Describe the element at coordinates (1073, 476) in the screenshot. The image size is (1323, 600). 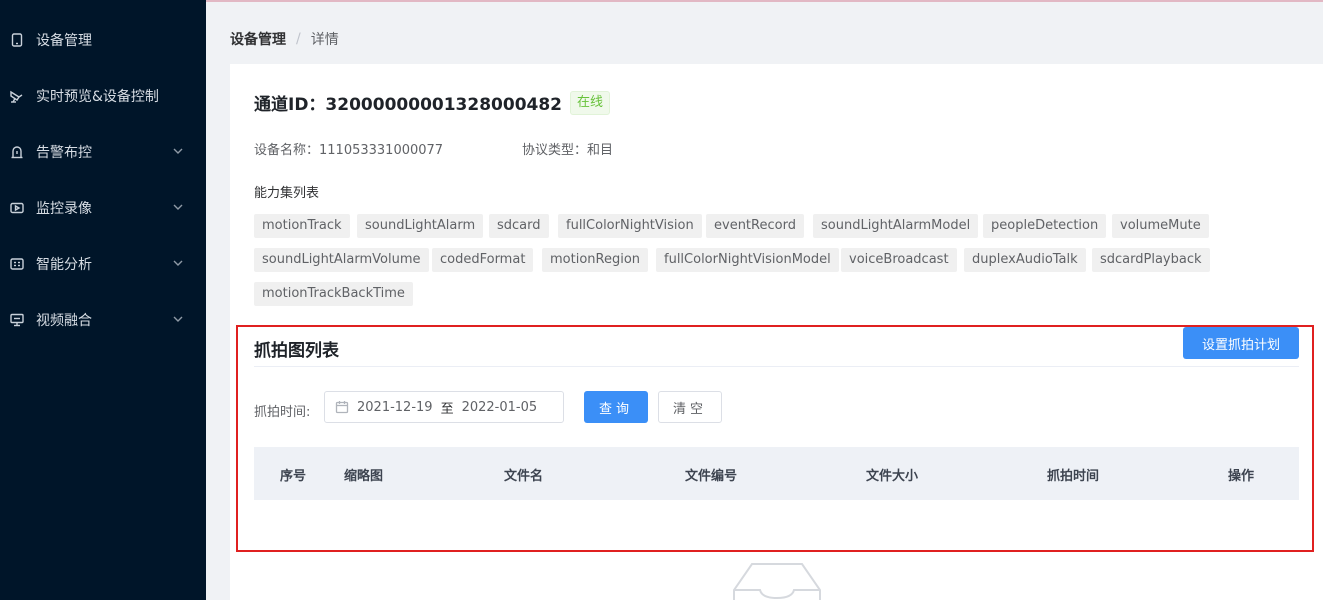
I see `column-header-capture-time: 抓拍时间` at that location.